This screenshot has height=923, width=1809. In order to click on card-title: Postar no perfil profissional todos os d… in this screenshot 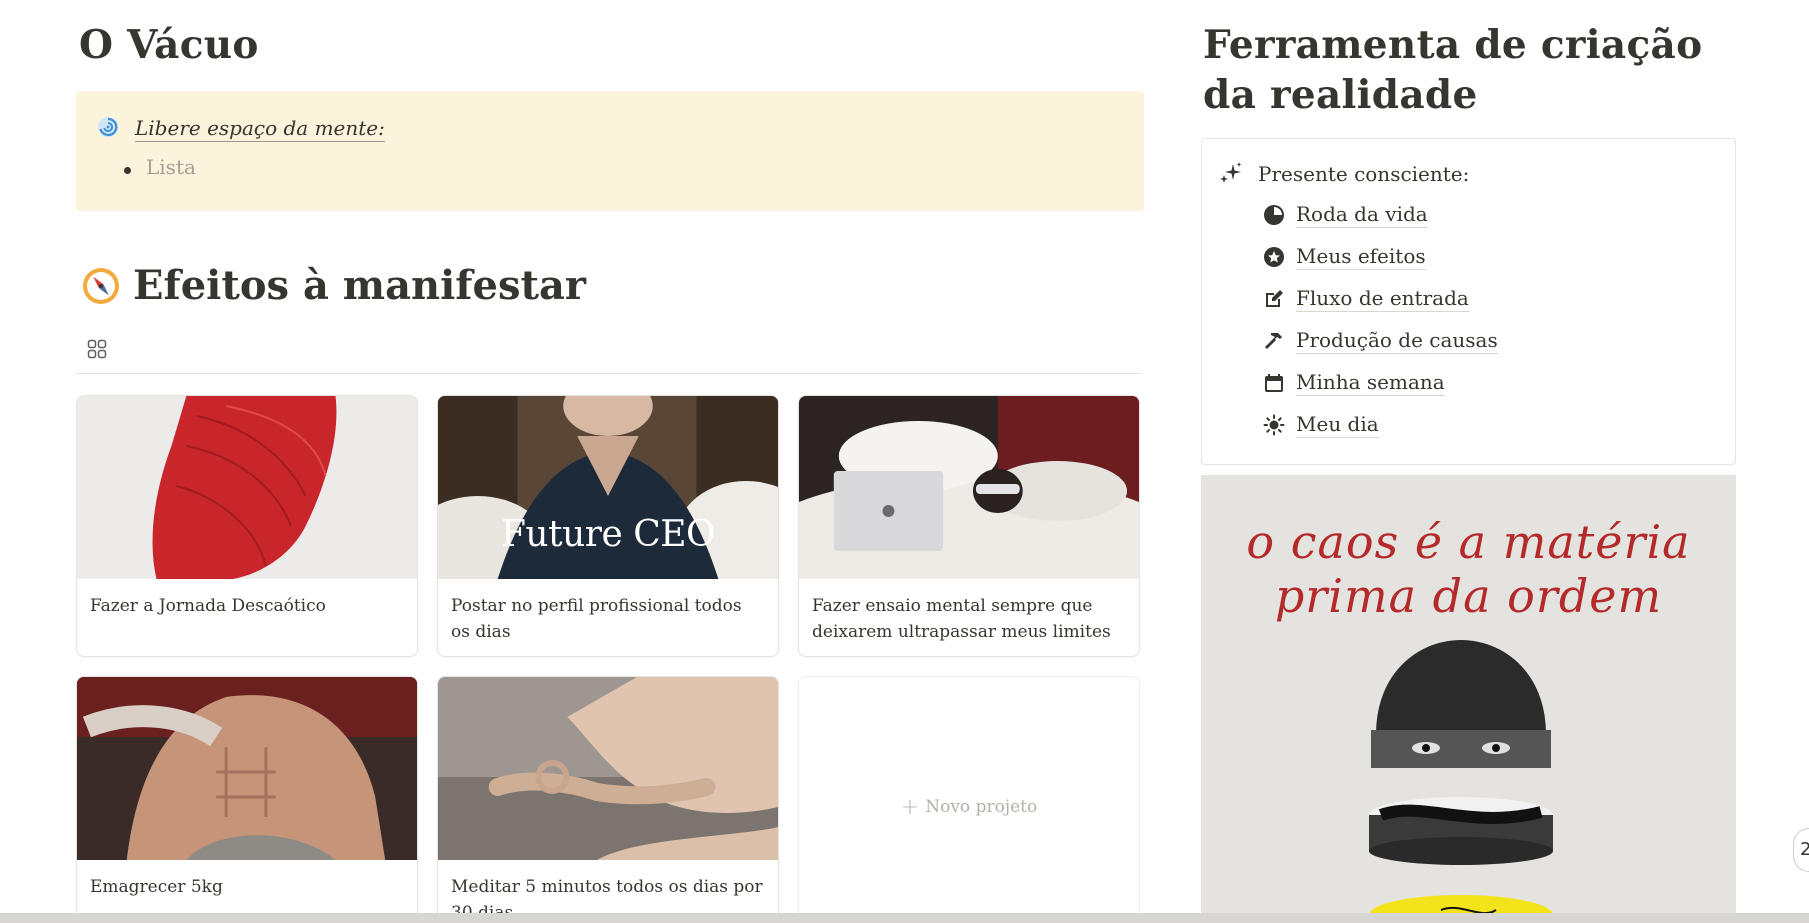, I will do `click(596, 619)`.